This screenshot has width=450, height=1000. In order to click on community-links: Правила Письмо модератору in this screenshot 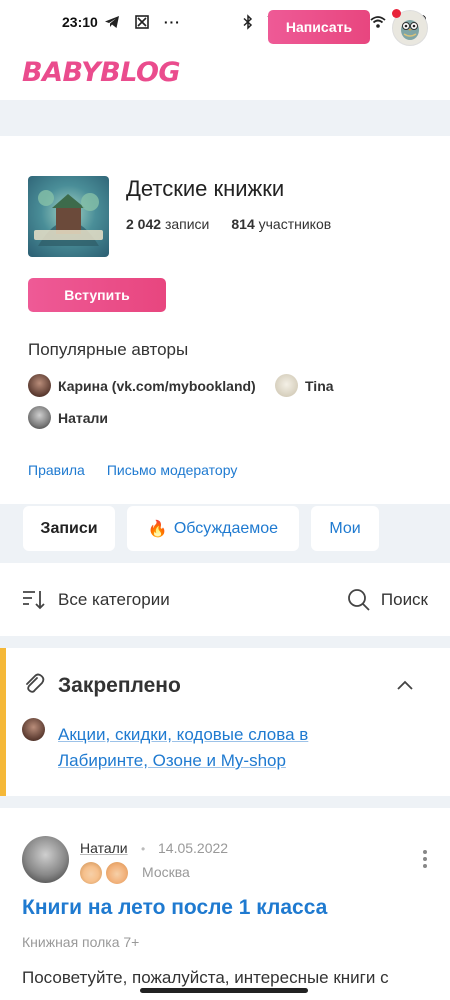, I will do `click(132, 470)`.